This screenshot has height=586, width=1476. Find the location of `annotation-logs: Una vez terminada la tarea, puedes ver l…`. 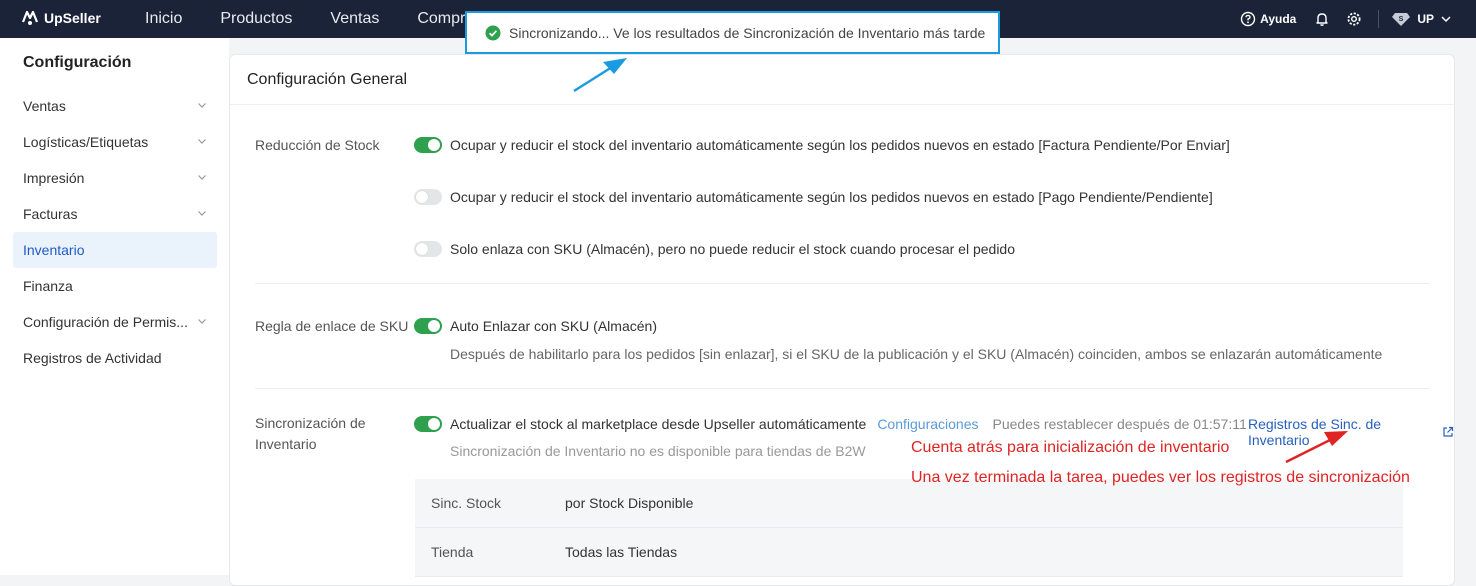

annotation-logs: Una vez terminada la tarea, puedes ver l… is located at coordinates (1160, 477).